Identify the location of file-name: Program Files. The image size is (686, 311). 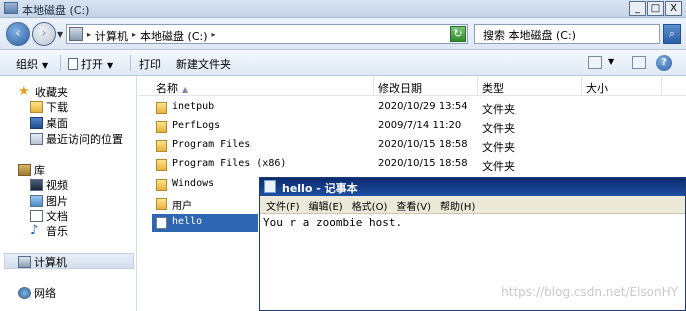
(211, 144).